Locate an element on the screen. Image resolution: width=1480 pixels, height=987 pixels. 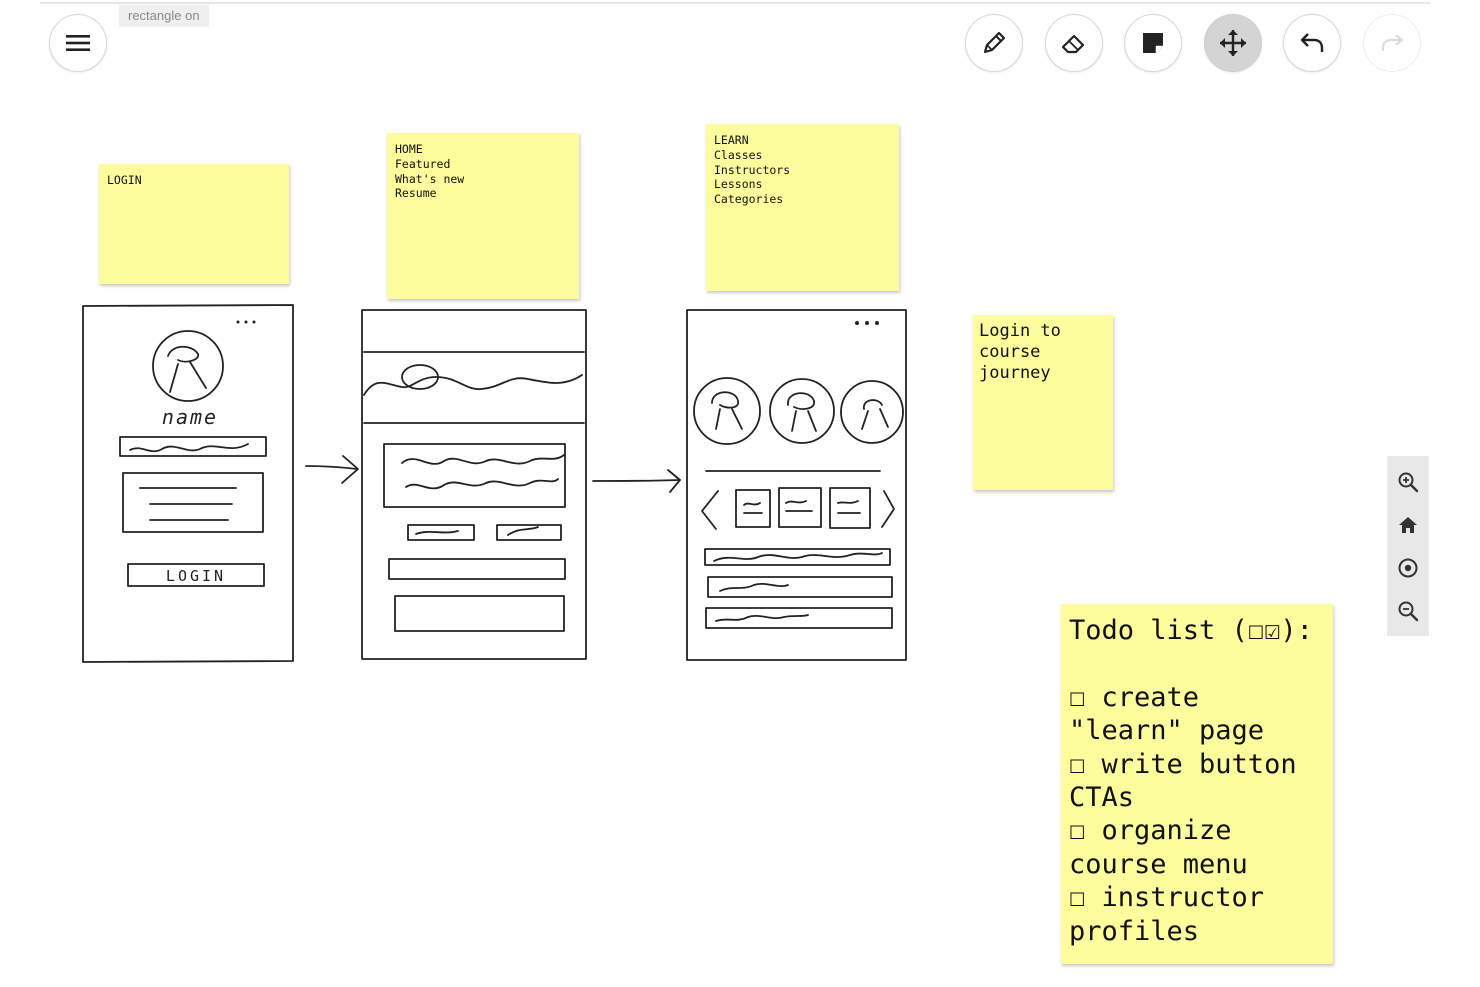
undo-button is located at coordinates (1312, 43).